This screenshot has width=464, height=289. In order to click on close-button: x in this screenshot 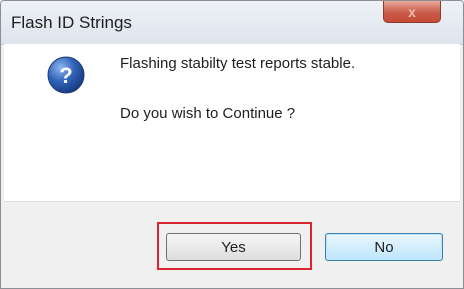, I will do `click(412, 12)`.